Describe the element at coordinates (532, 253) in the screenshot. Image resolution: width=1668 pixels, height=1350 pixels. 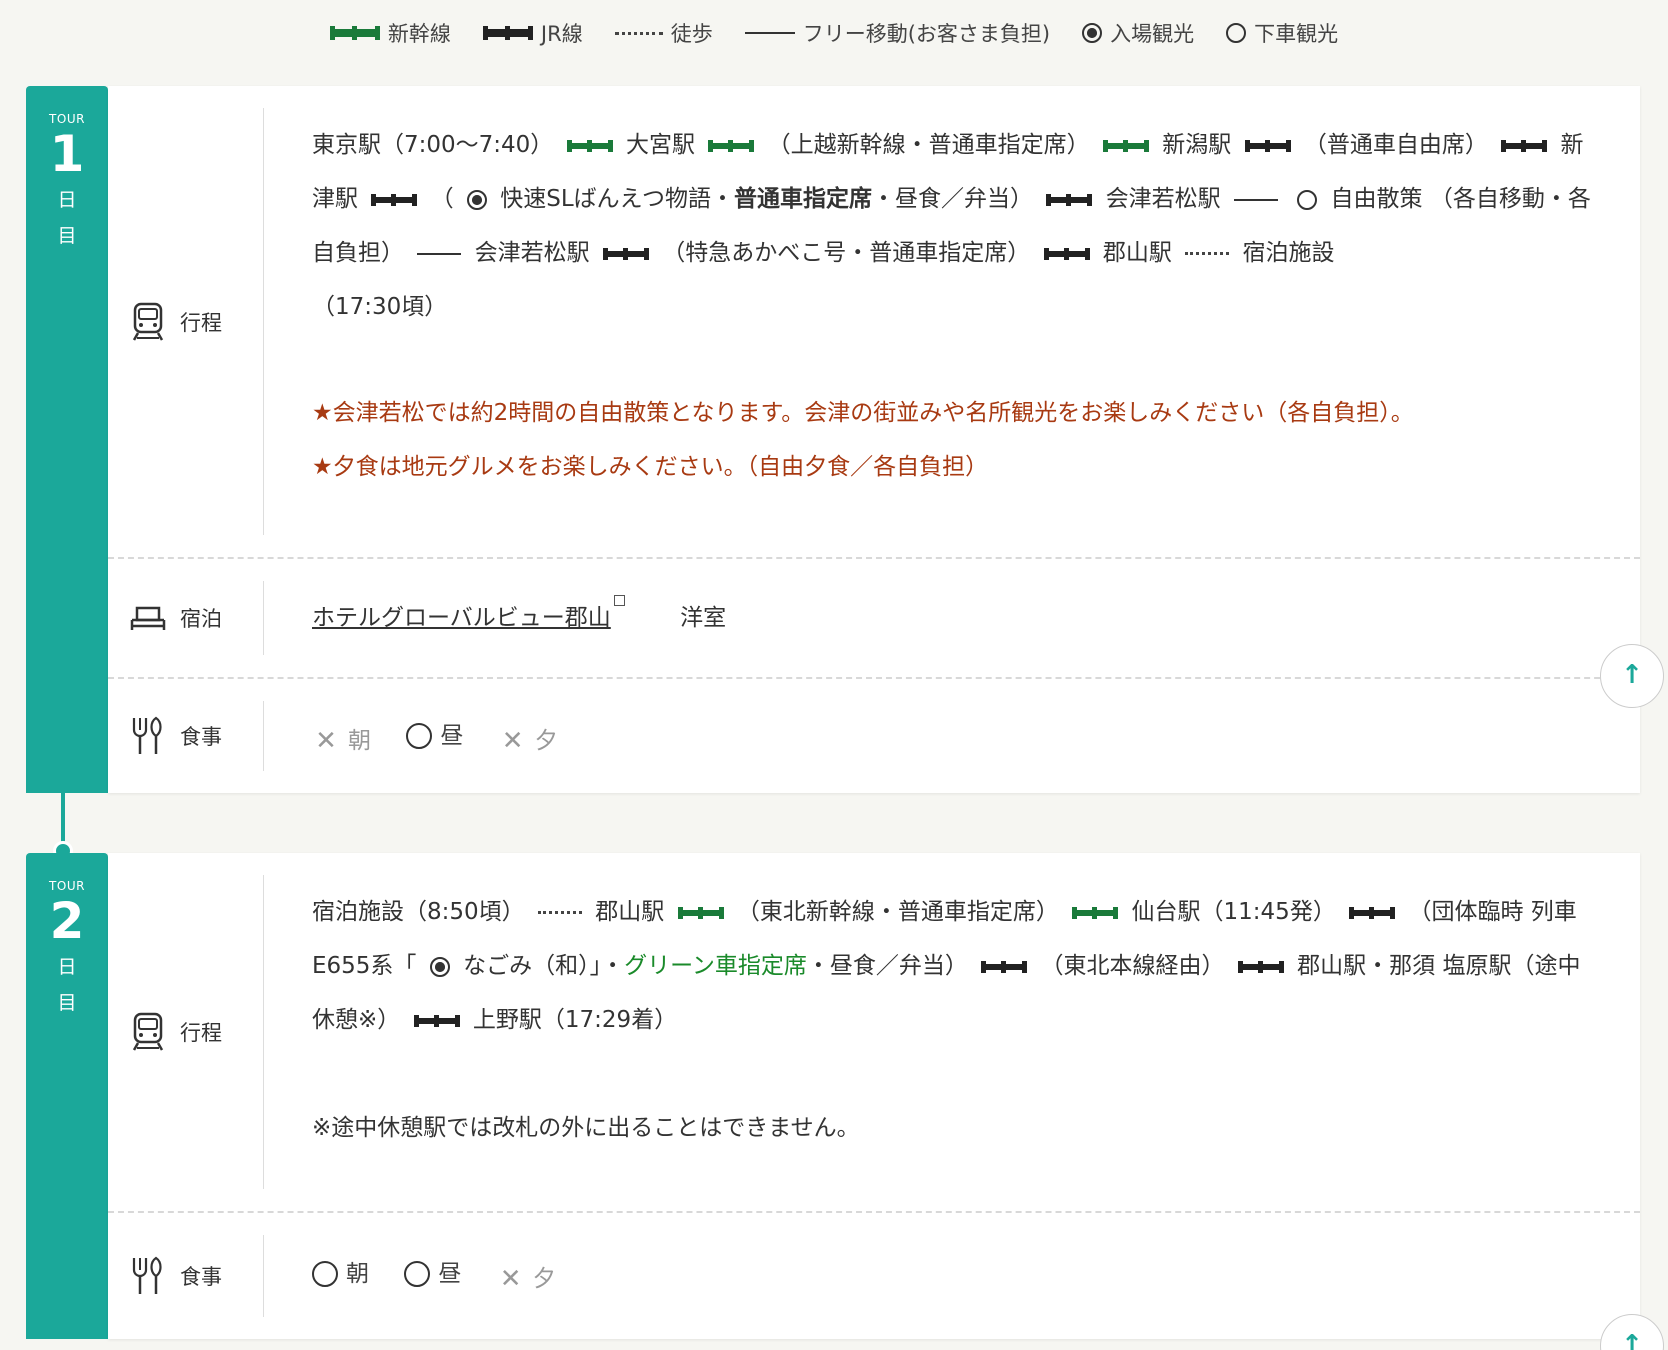
I see `route-aizu-2: 会津若松駅` at that location.